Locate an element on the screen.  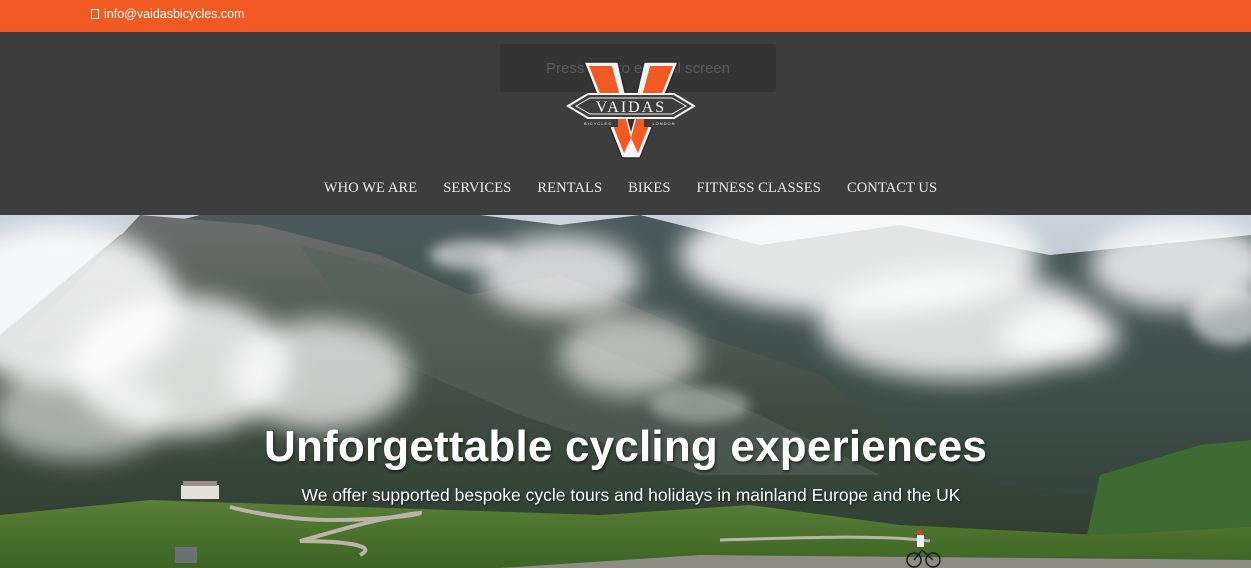
nav-item-services: SERVICES is located at coordinates (477, 190).